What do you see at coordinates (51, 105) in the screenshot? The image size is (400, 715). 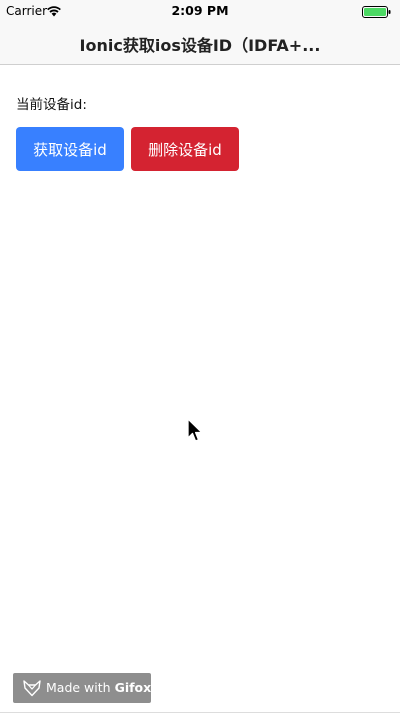 I see `device-id-label: 当前设备id:` at bounding box center [51, 105].